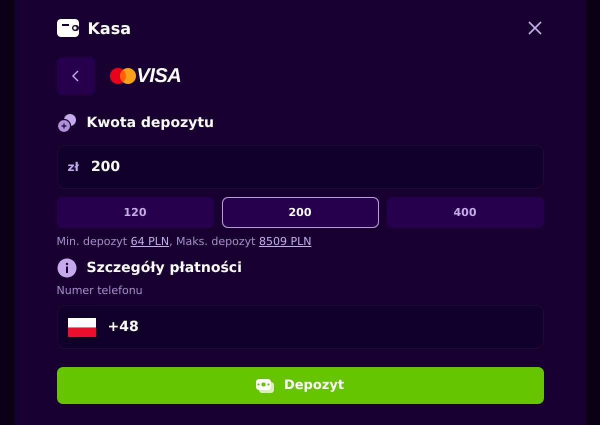 This screenshot has width=600, height=425. Describe the element at coordinates (285, 241) in the screenshot. I see `max-amount-link: 8509 PLN` at that location.